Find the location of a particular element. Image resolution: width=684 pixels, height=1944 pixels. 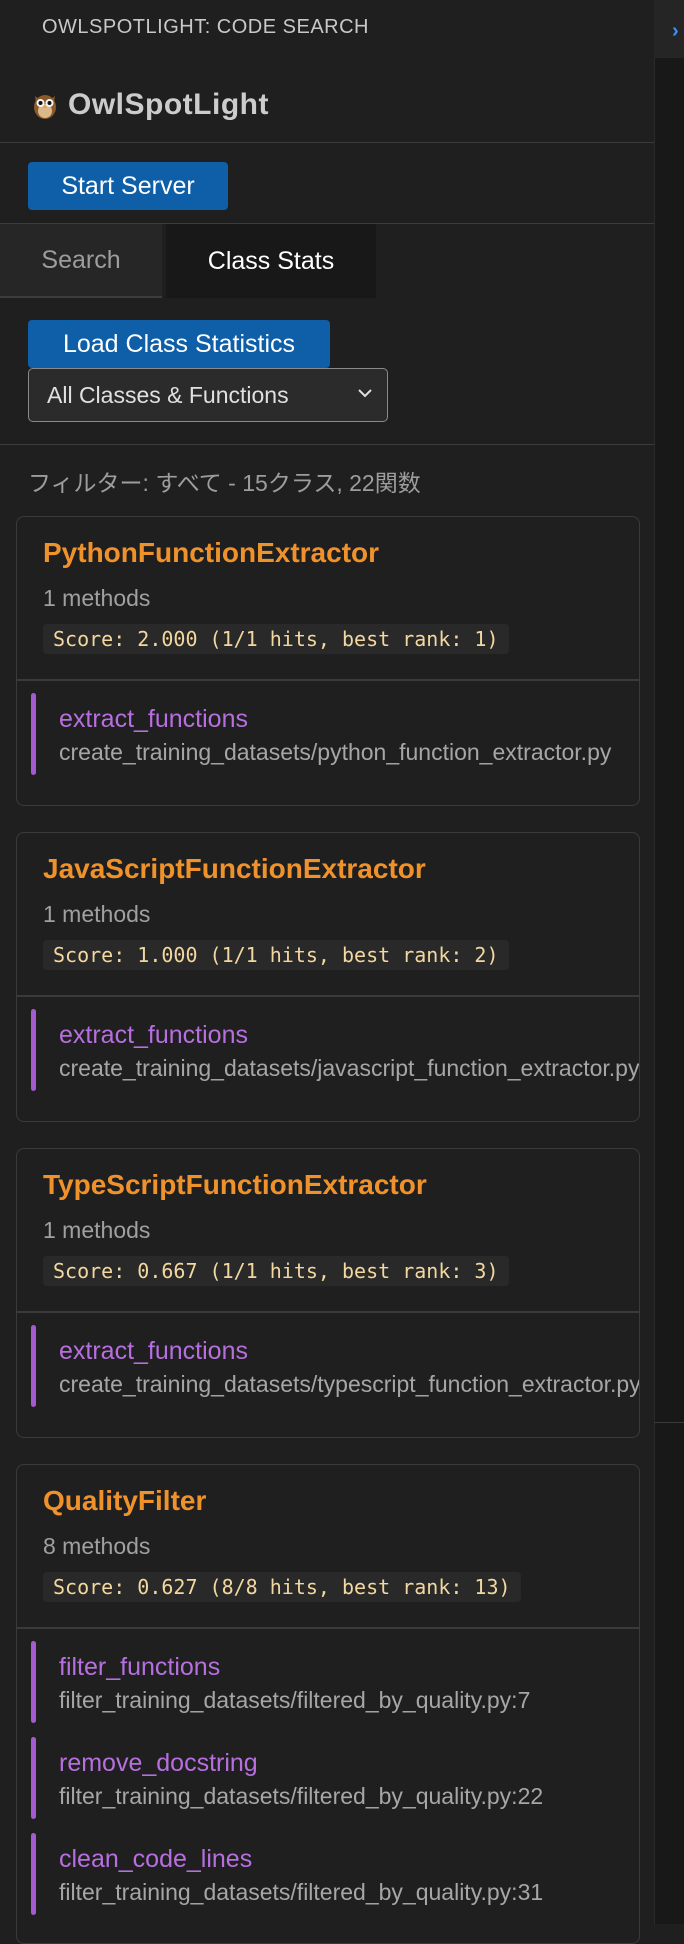

method-count: 8 methods is located at coordinates (97, 1546).